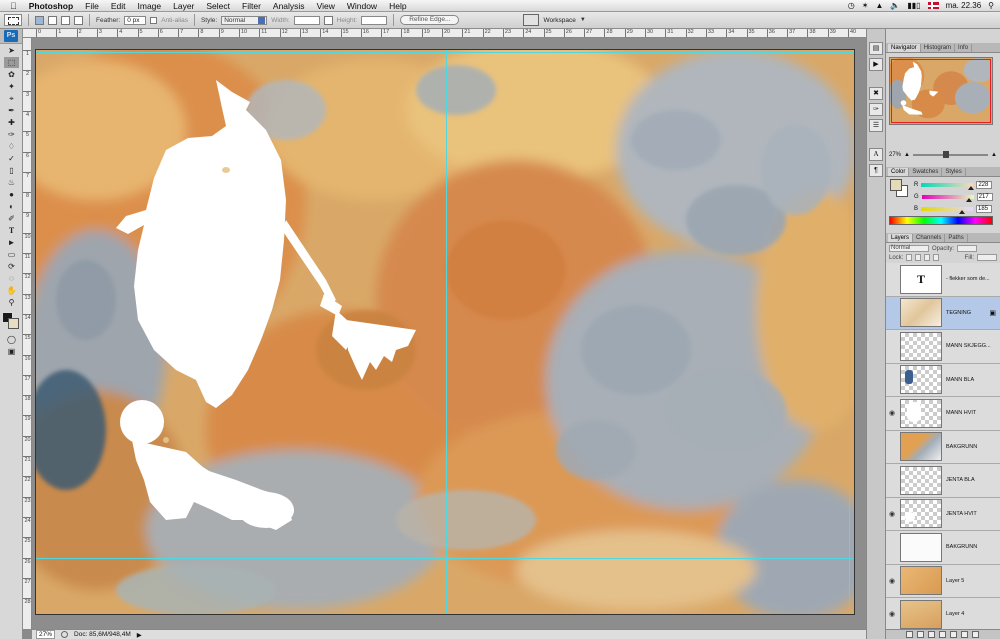 Image resolution: width=1000 pixels, height=639 pixels. What do you see at coordinates (933, 5) in the screenshot?
I see `flag-icon` at bounding box center [933, 5].